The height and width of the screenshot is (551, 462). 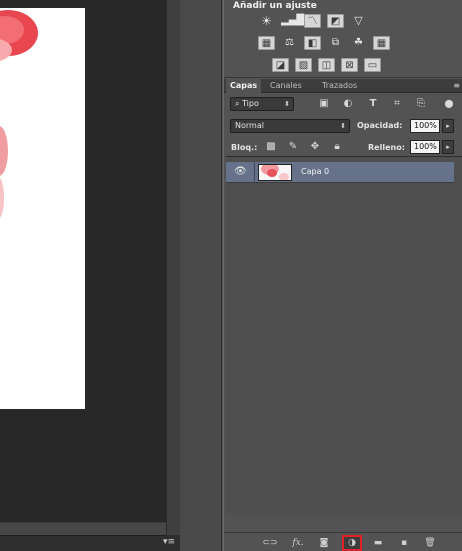 What do you see at coordinates (352, 543) in the screenshot?
I see `new-adjustment-layer-icon: ◑` at bounding box center [352, 543].